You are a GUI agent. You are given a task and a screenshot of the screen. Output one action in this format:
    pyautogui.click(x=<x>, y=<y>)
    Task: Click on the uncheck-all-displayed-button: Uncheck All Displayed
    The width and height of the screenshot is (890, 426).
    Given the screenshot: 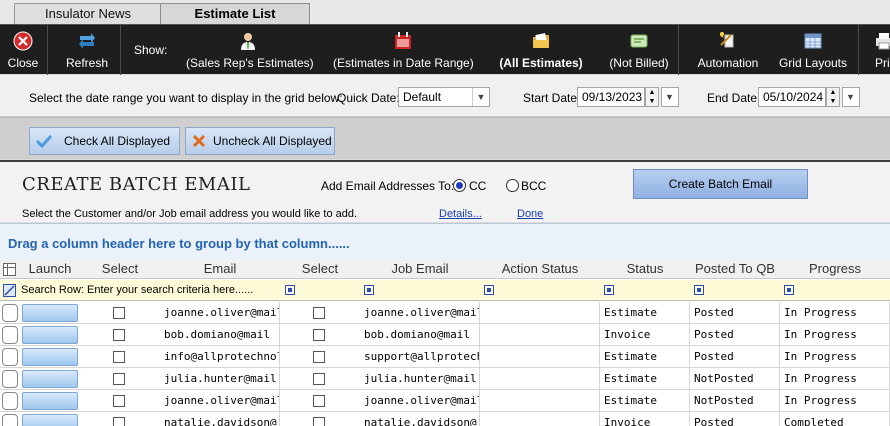 What is the action you would take?
    pyautogui.click(x=260, y=141)
    